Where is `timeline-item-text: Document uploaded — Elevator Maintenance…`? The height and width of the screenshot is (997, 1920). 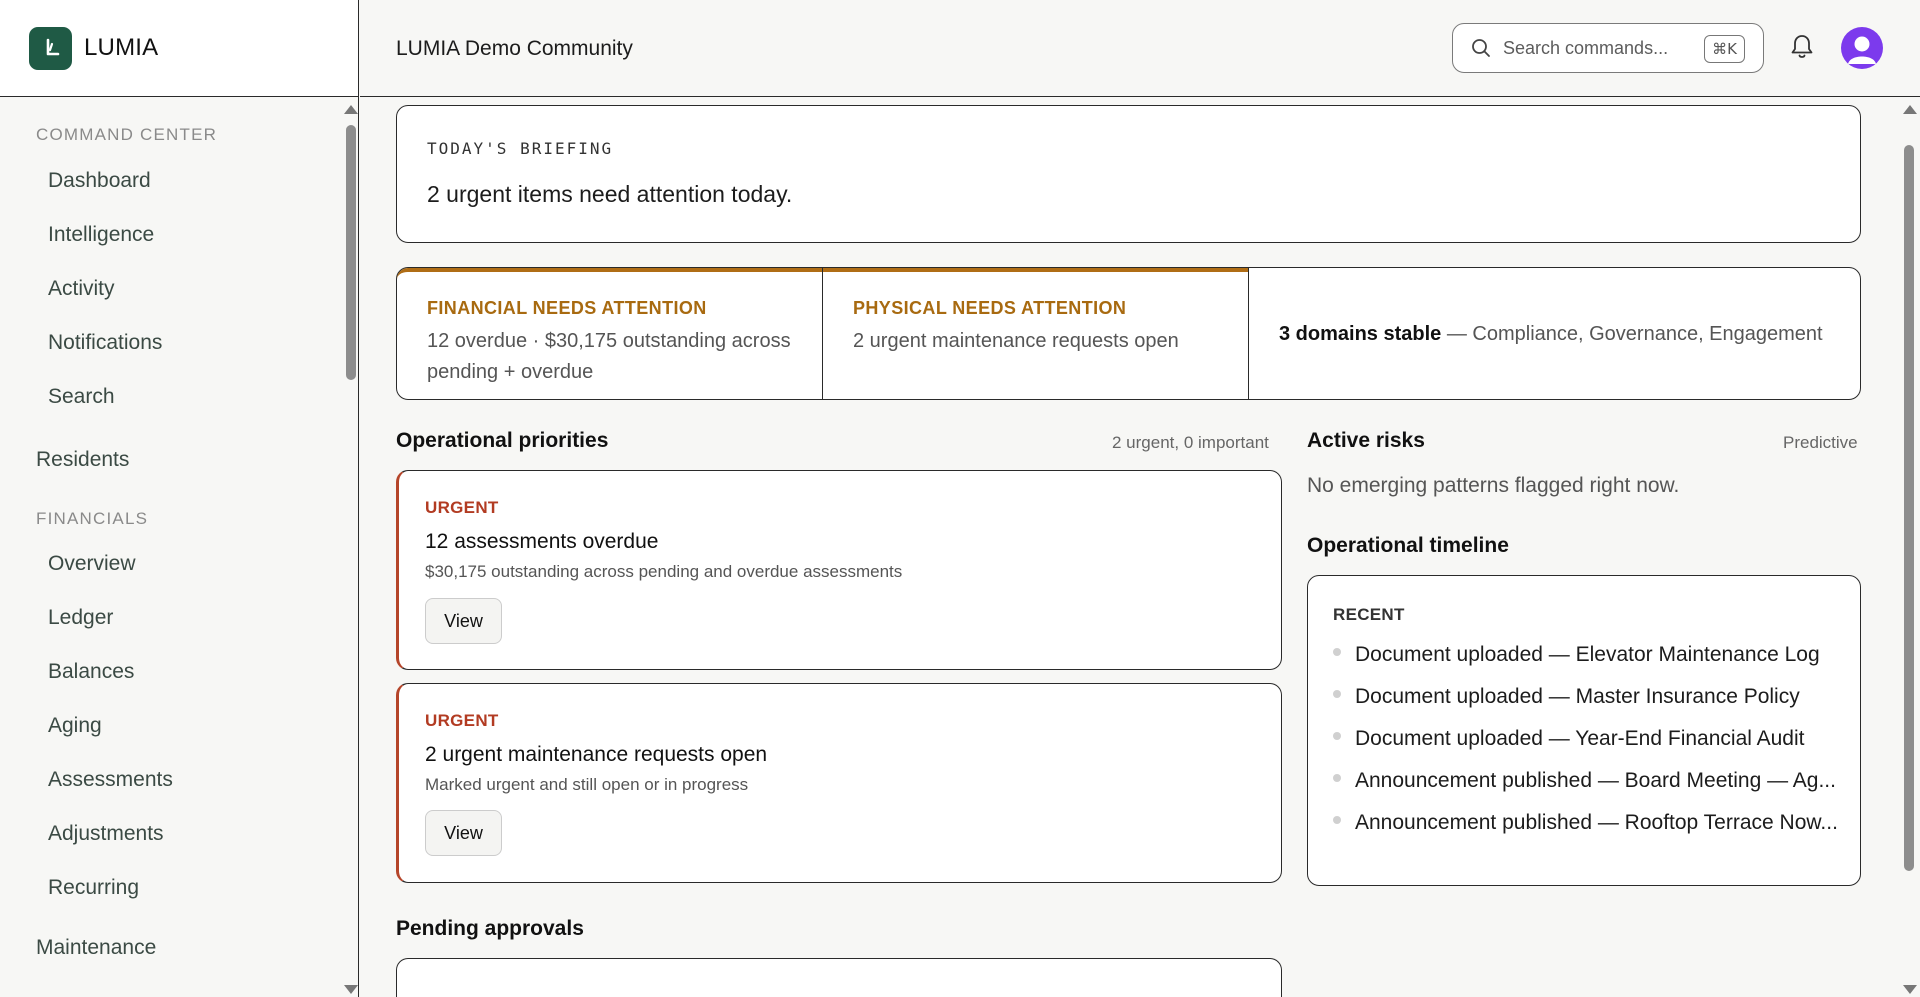
timeline-item-text: Document uploaded — Elevator Maintenance… is located at coordinates (1587, 654).